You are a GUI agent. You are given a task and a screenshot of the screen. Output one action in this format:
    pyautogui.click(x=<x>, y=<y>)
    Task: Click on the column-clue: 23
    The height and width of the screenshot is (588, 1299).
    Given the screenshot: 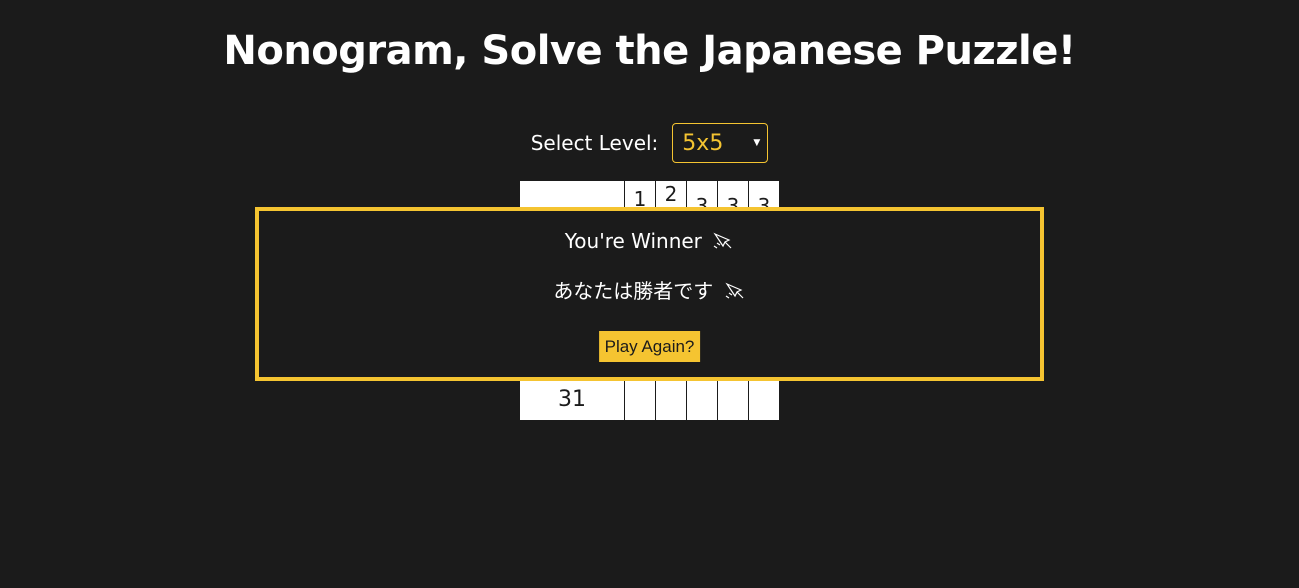 What is the action you would take?
    pyautogui.click(x=671, y=195)
    